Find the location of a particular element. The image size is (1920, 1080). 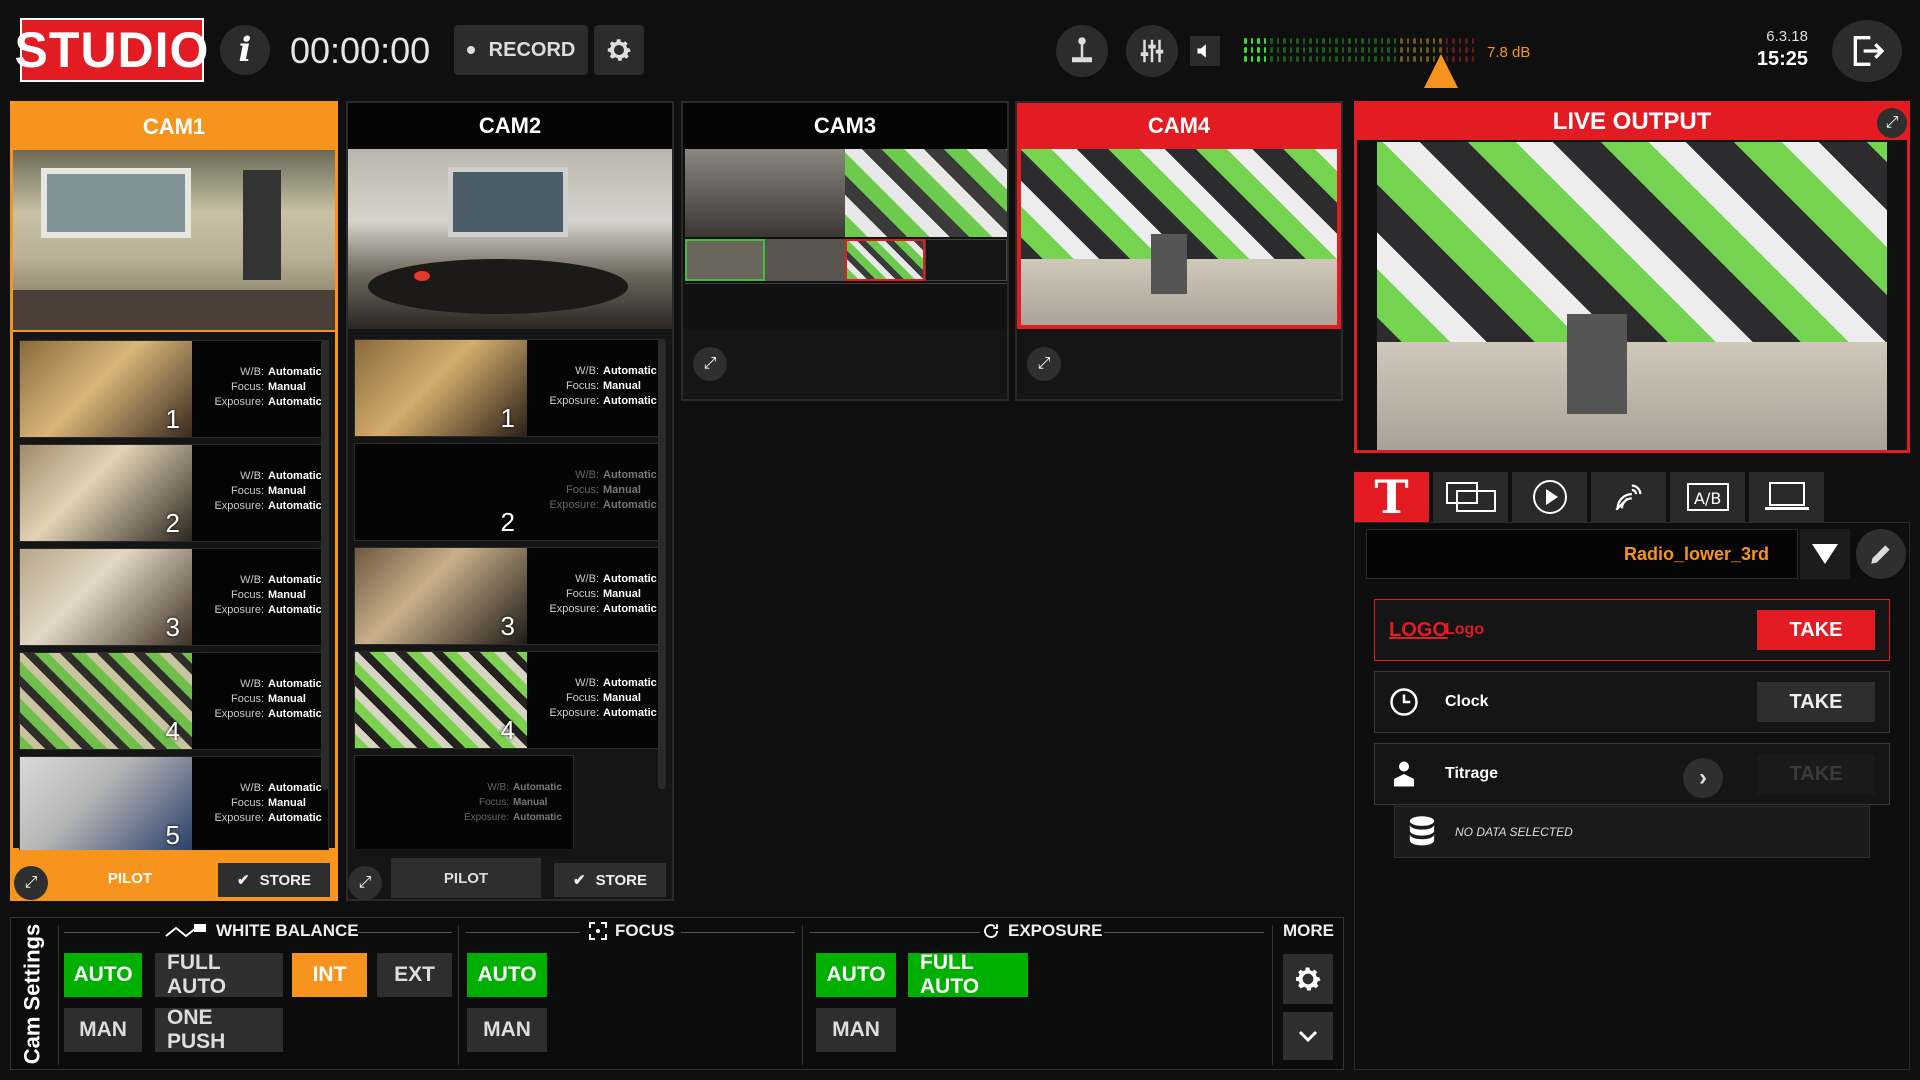

tab-playback is located at coordinates (1549, 497).